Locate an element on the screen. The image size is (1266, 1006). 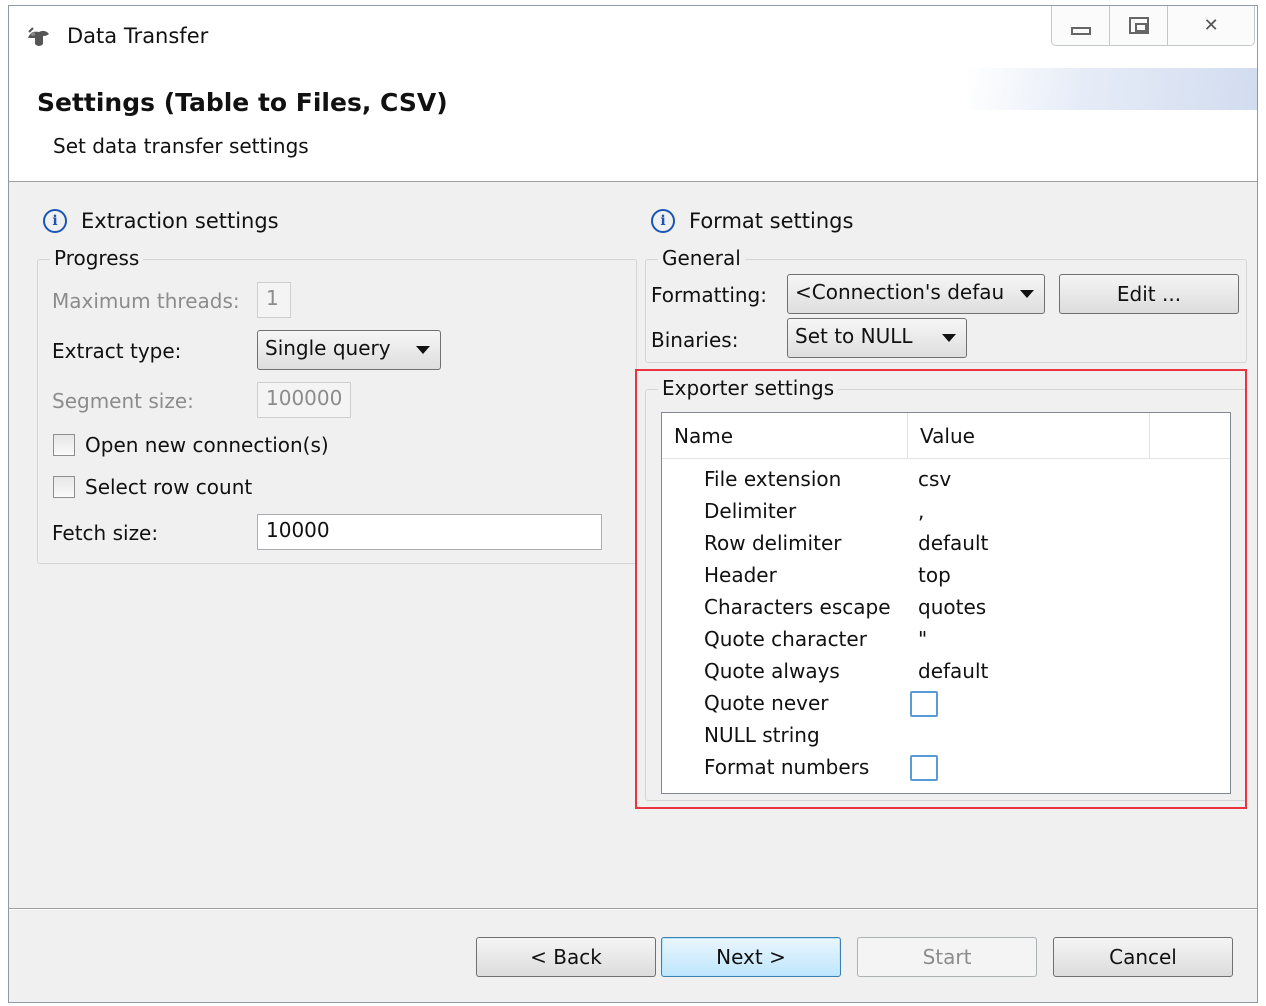
table-row: Quote character " is located at coordinates (946, 639).